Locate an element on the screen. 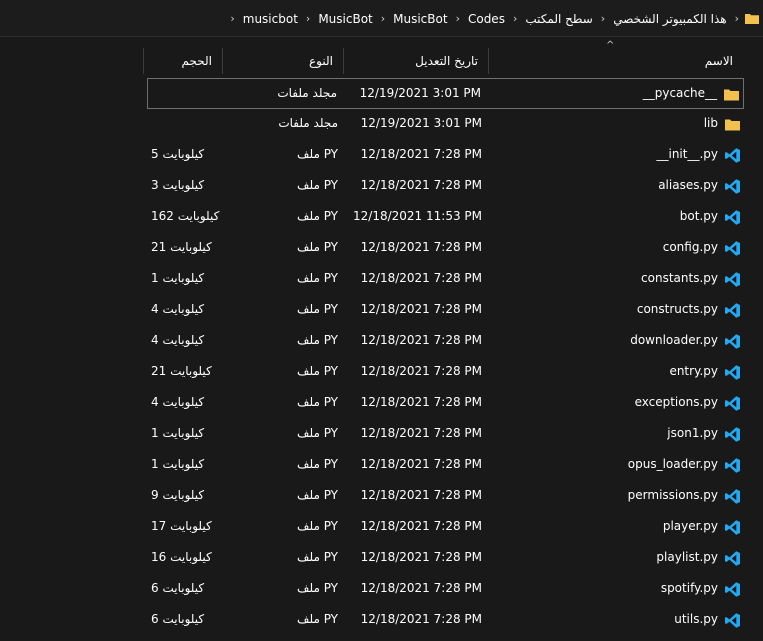  column-header-type: النوع is located at coordinates (283, 61).